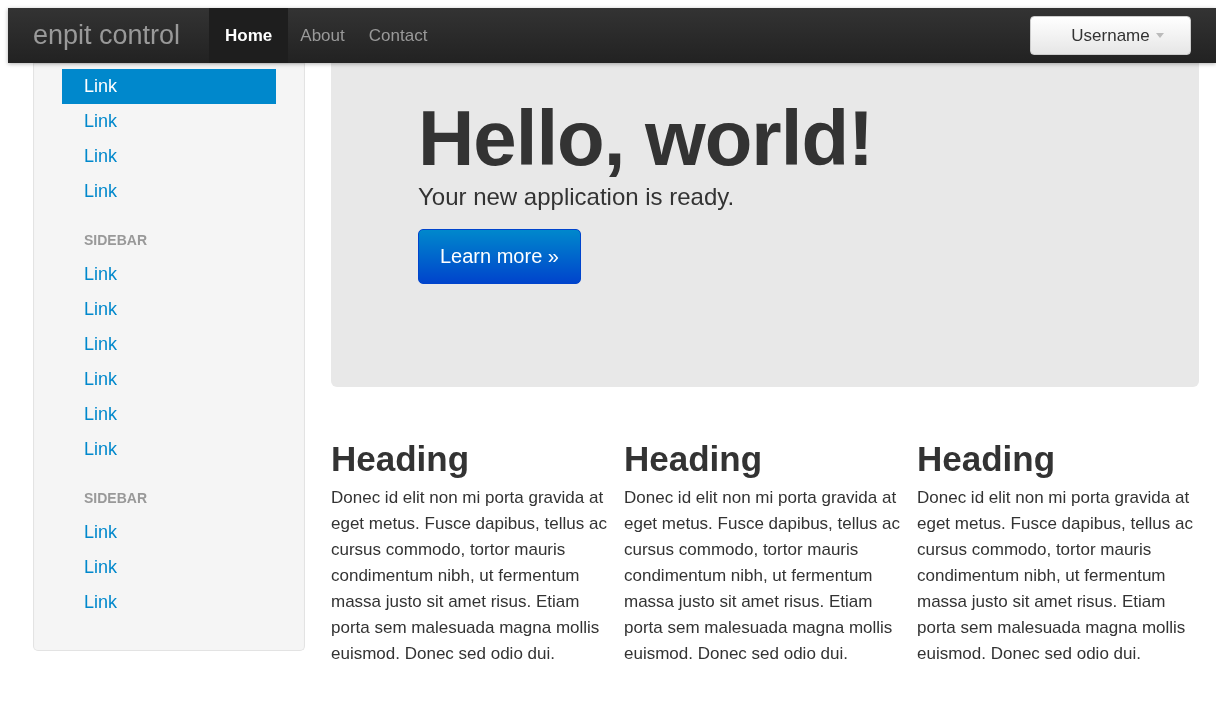 This screenshot has height=720, width=1216. Describe the element at coordinates (1159, 35) in the screenshot. I see `caret-icon` at that location.